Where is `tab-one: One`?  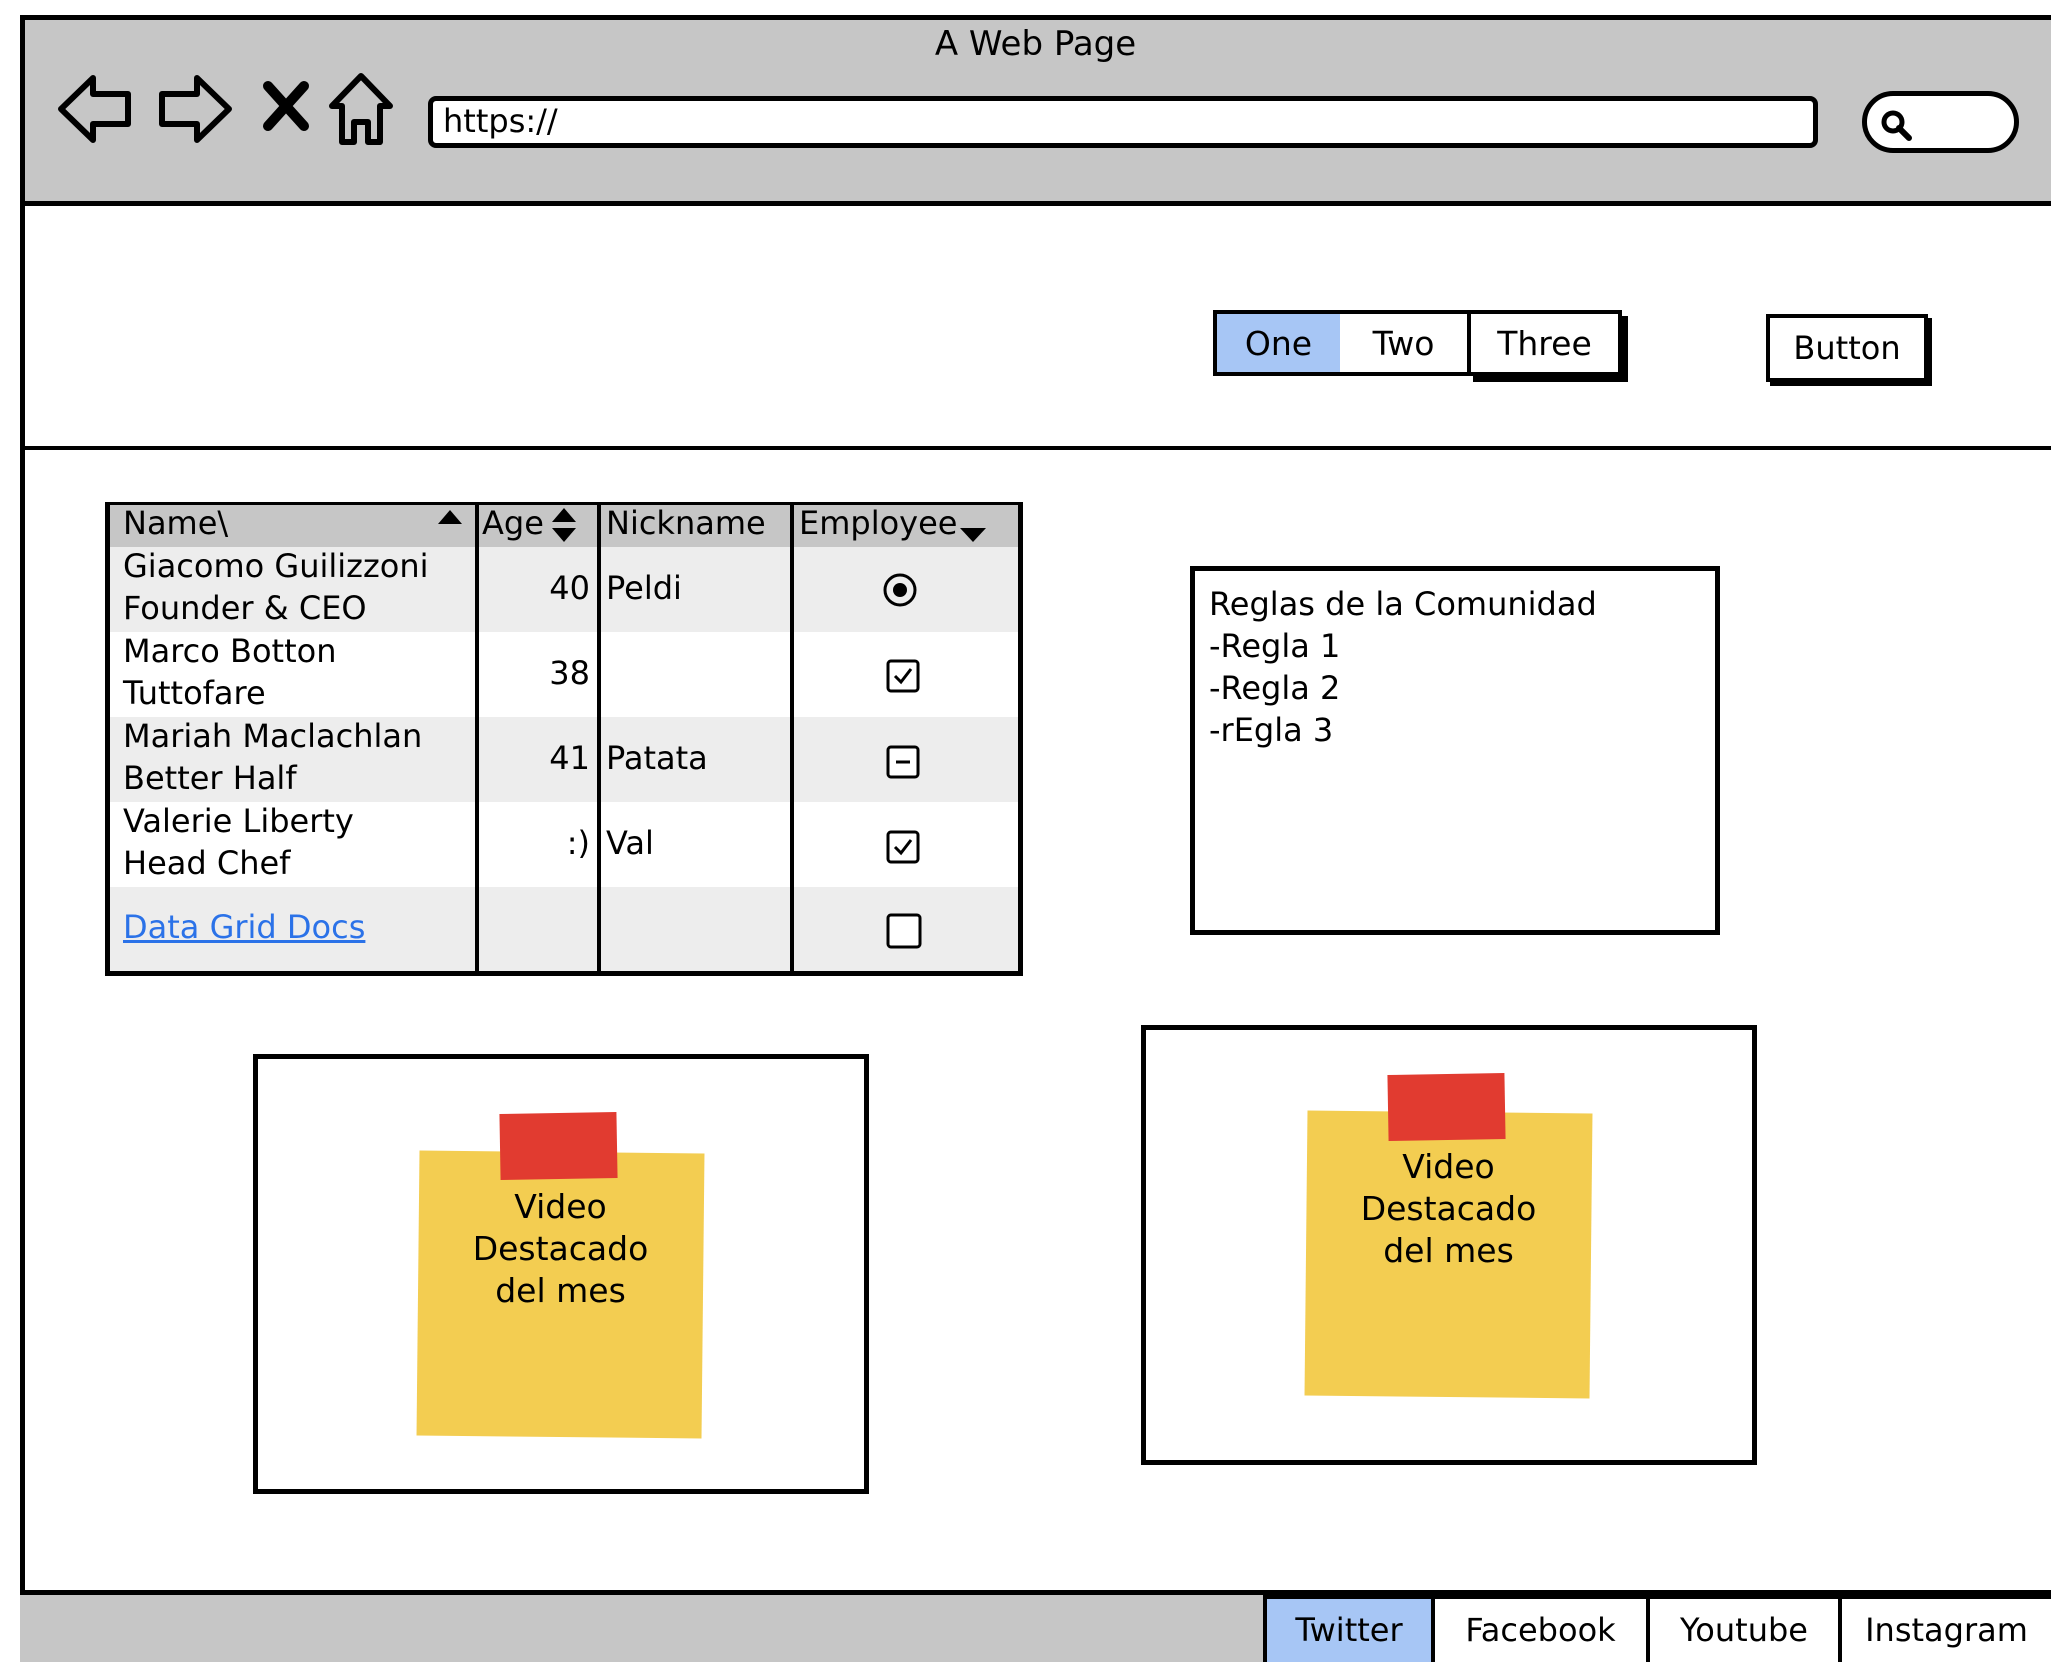 tab-one: One is located at coordinates (1278, 343).